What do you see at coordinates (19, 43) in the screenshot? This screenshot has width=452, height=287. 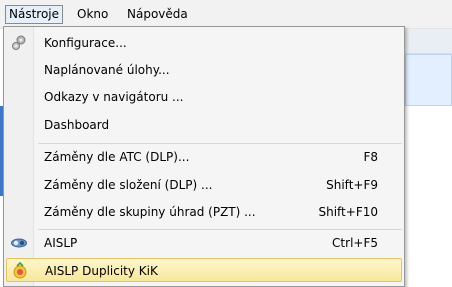 I see `gears-icon` at bounding box center [19, 43].